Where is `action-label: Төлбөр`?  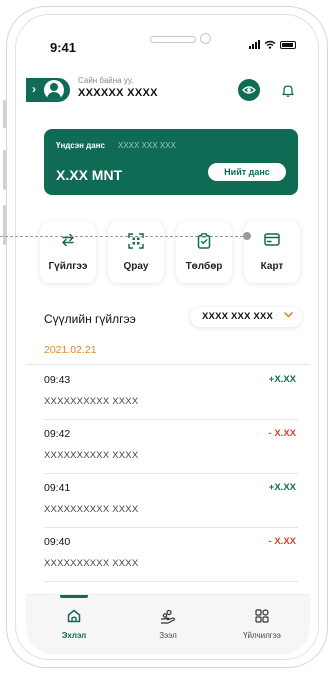
action-label: Төлбөр is located at coordinates (204, 266).